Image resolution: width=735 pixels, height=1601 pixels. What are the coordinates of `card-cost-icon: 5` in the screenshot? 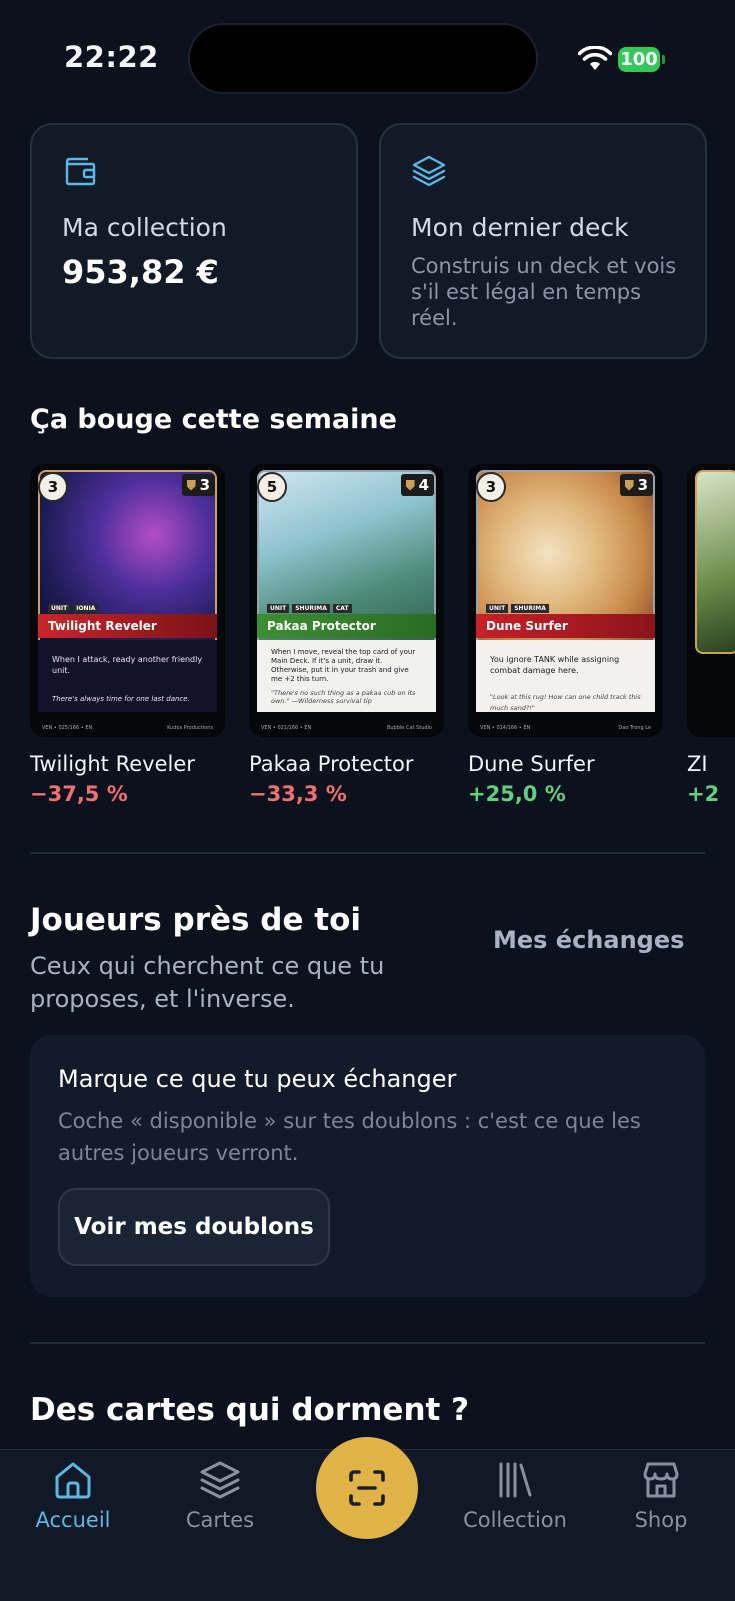 It's located at (272, 487).